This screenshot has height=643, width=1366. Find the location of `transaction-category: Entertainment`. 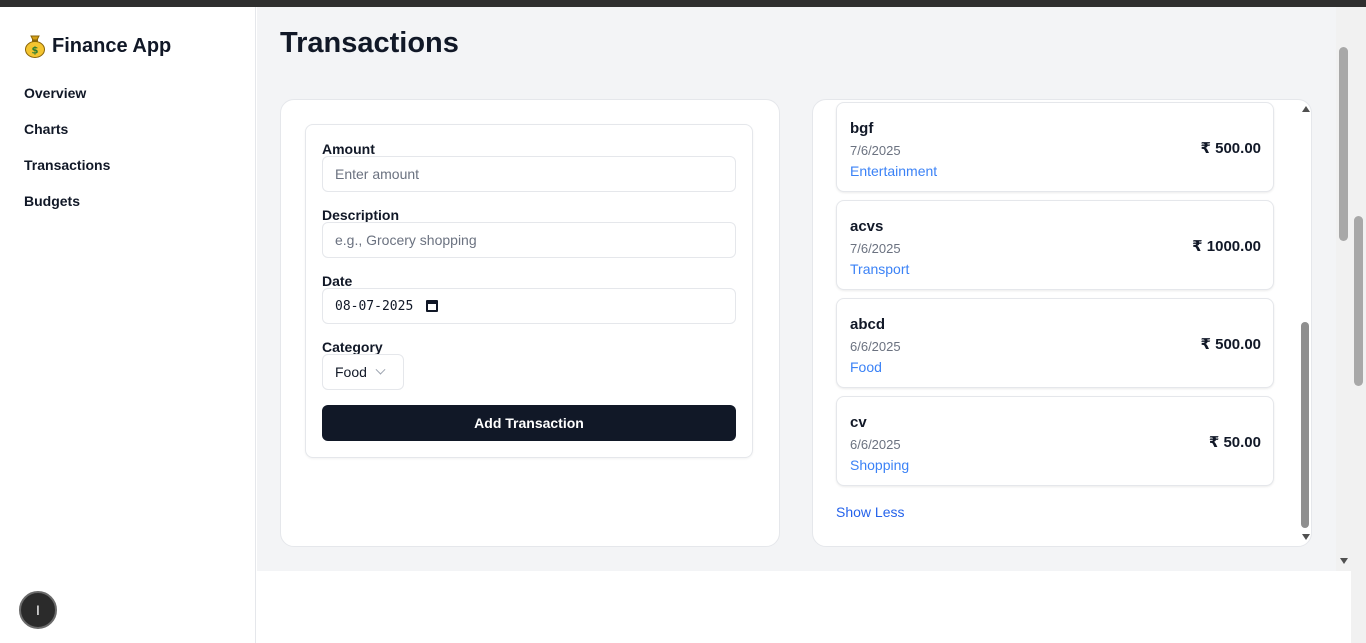

transaction-category: Entertainment is located at coordinates (894, 171).